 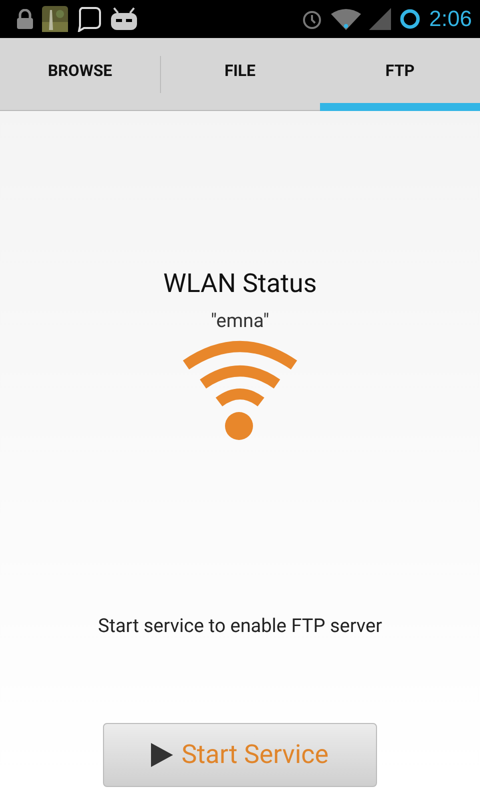 I want to click on chat-bubble-icon, so click(x=89, y=19).